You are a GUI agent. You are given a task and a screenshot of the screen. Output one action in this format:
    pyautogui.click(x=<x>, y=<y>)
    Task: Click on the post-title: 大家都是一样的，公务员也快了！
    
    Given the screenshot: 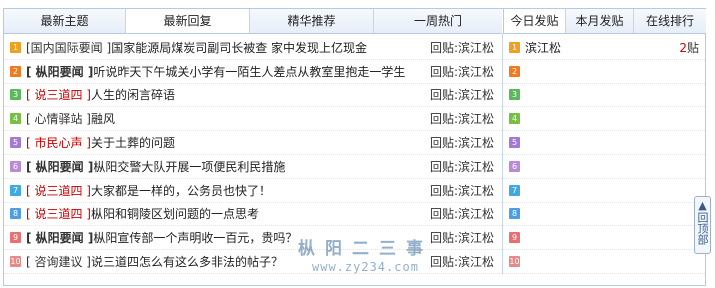 What is the action you would take?
    pyautogui.click(x=181, y=191)
    